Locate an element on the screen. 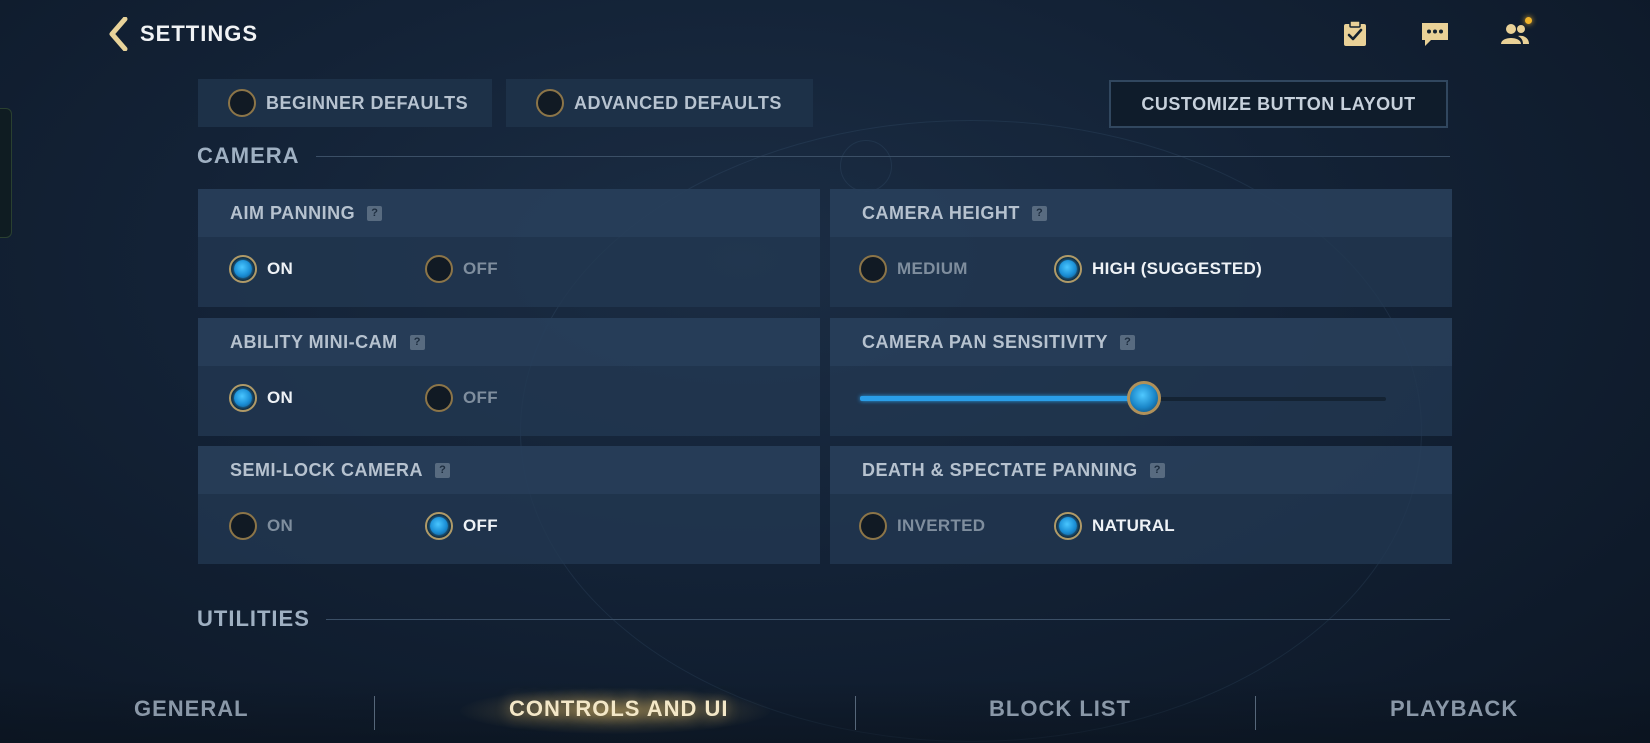 The image size is (1650, 743). option-label: HIGH (SUGGESTED) is located at coordinates (1177, 268).